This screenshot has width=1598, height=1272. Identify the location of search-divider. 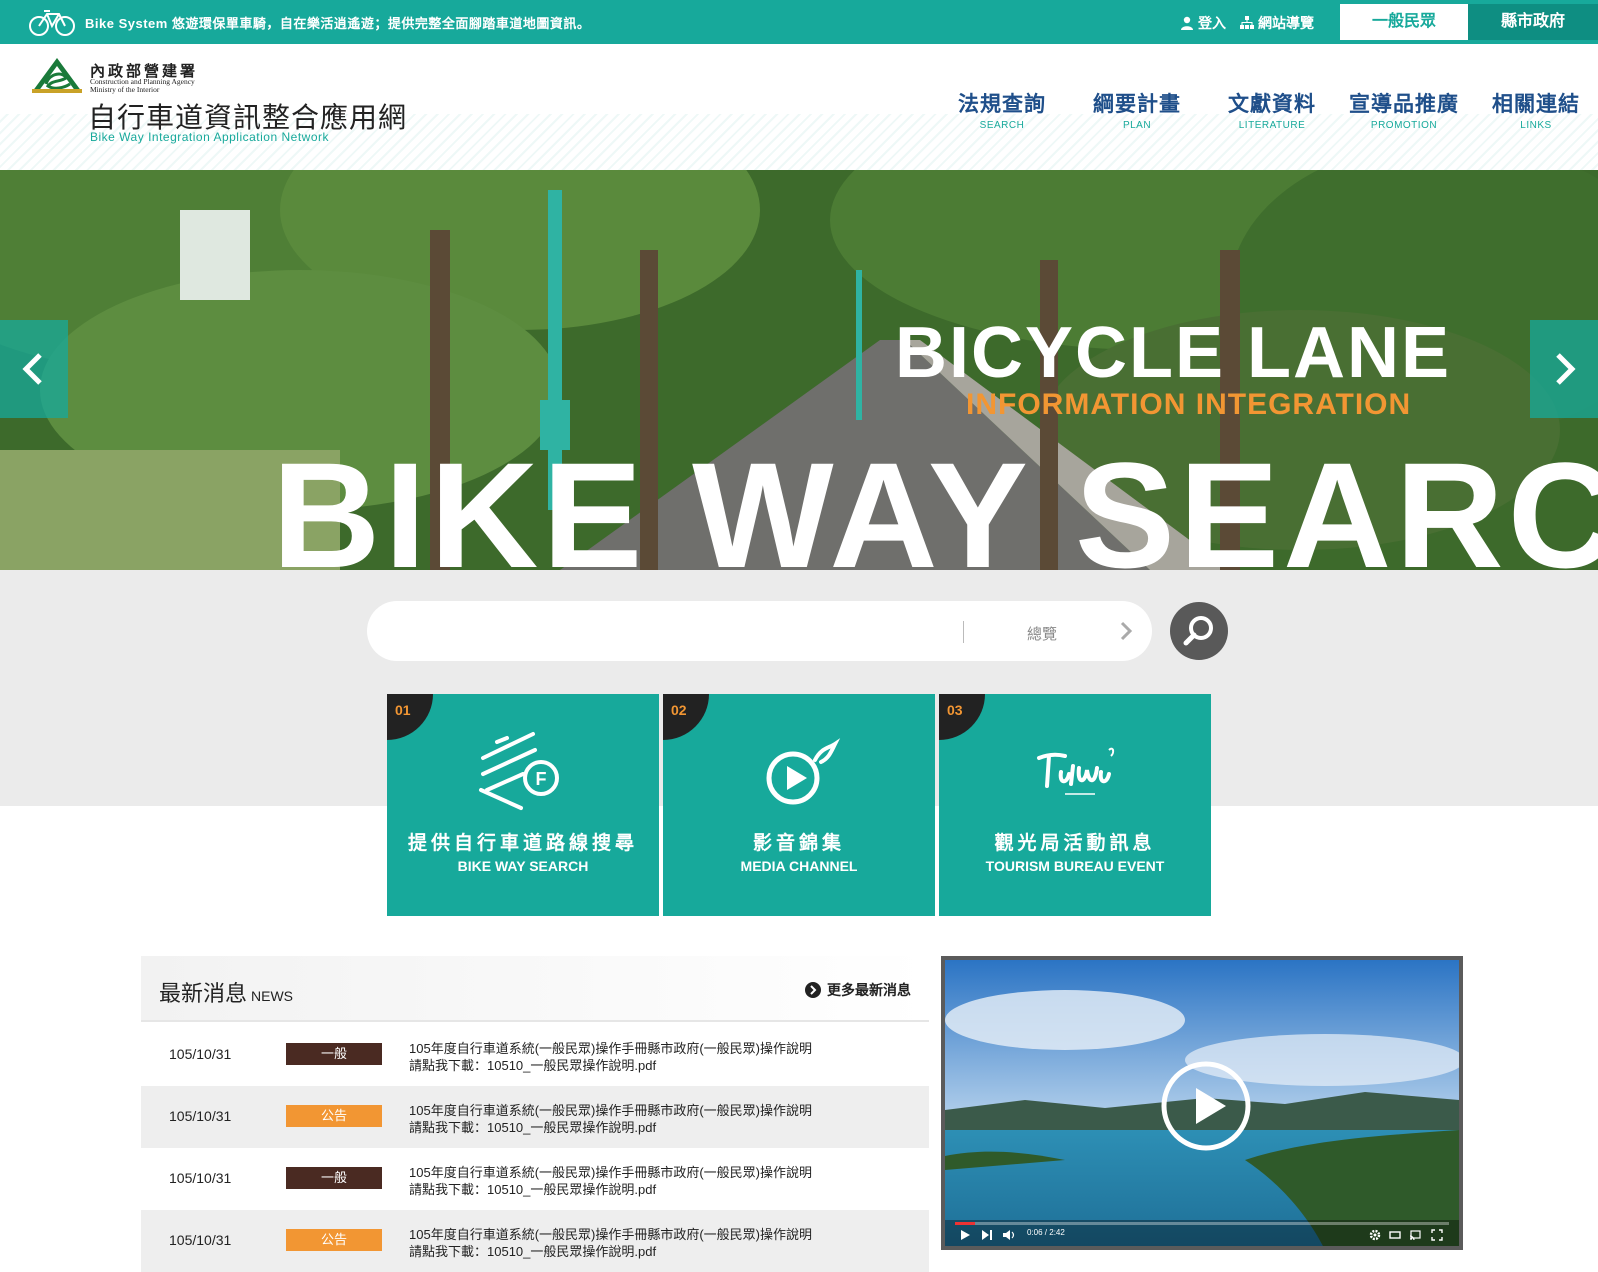
(963, 632).